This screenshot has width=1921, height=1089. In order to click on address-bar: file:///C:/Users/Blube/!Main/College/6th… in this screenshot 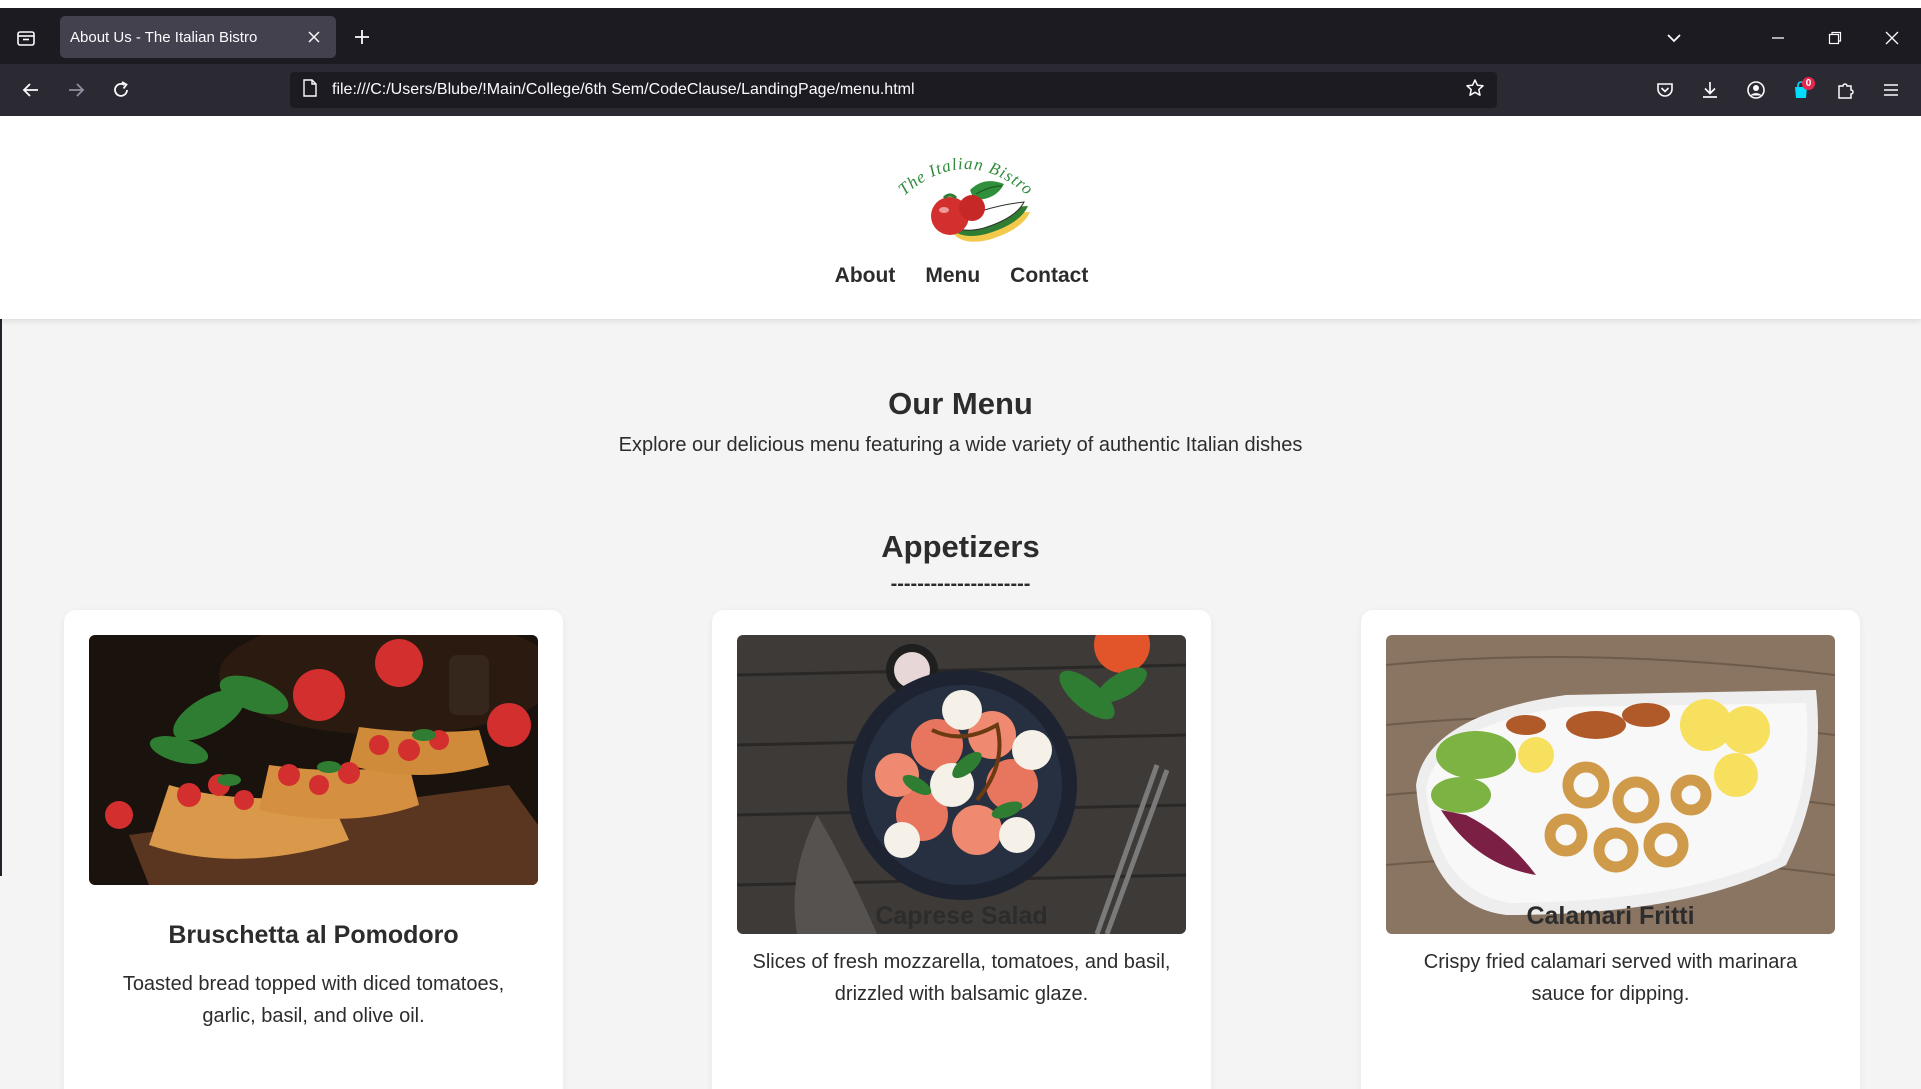, I will do `click(893, 90)`.